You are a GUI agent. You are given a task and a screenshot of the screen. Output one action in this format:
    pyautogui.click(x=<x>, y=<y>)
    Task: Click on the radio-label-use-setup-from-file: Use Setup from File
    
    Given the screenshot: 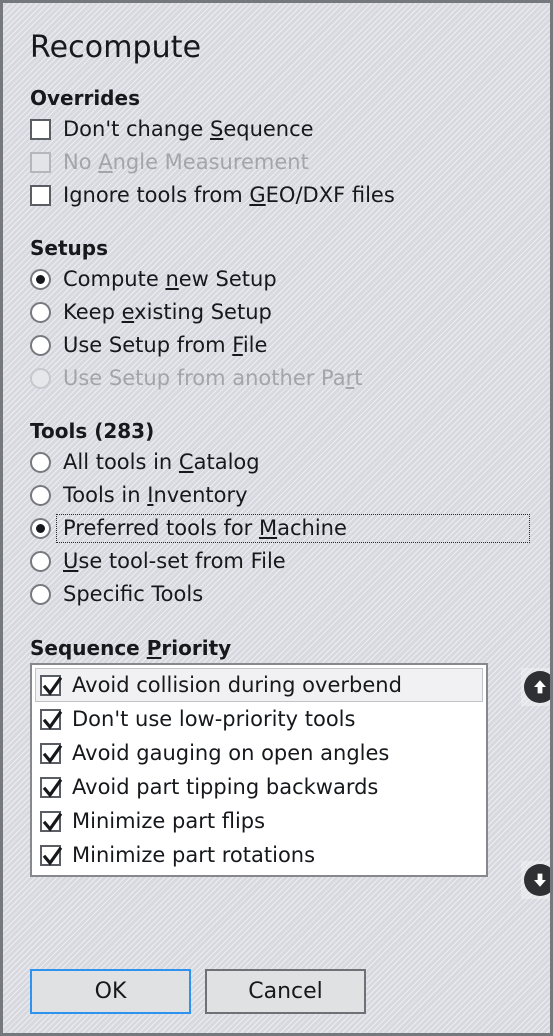 What is the action you would take?
    pyautogui.click(x=165, y=345)
    